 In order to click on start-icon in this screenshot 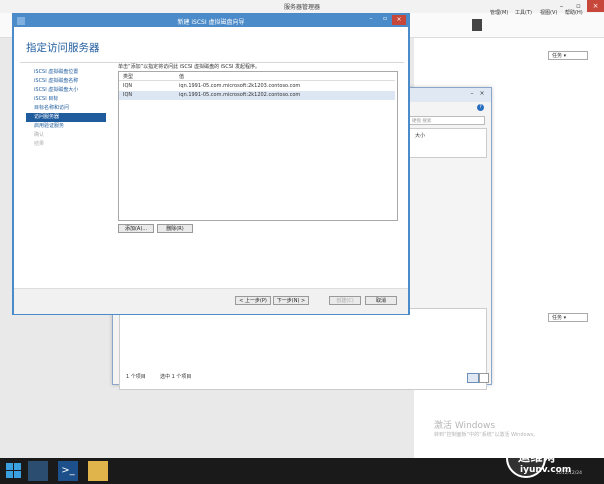, I will do `click(14, 471)`.